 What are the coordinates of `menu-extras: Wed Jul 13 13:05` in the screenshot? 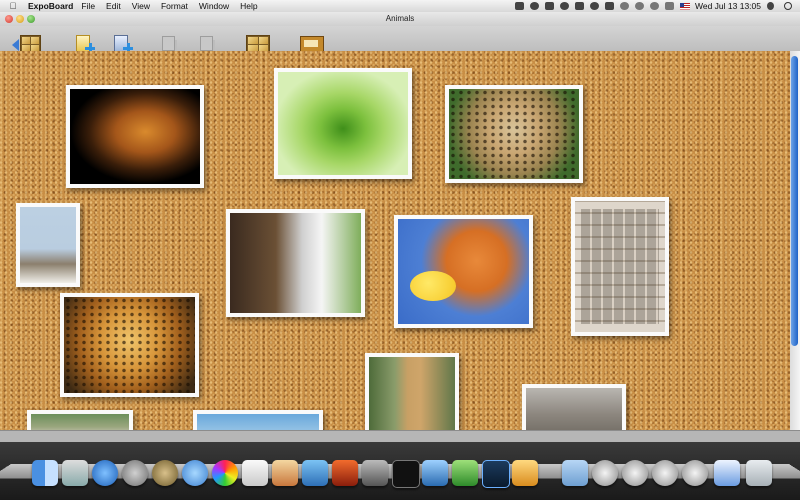 It's located at (657, 6).